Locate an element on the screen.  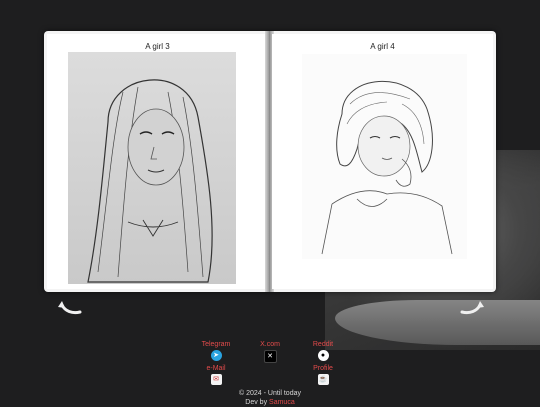
footer: © 2024 - Until today Dev by Samuca is located at coordinates (270, 398).